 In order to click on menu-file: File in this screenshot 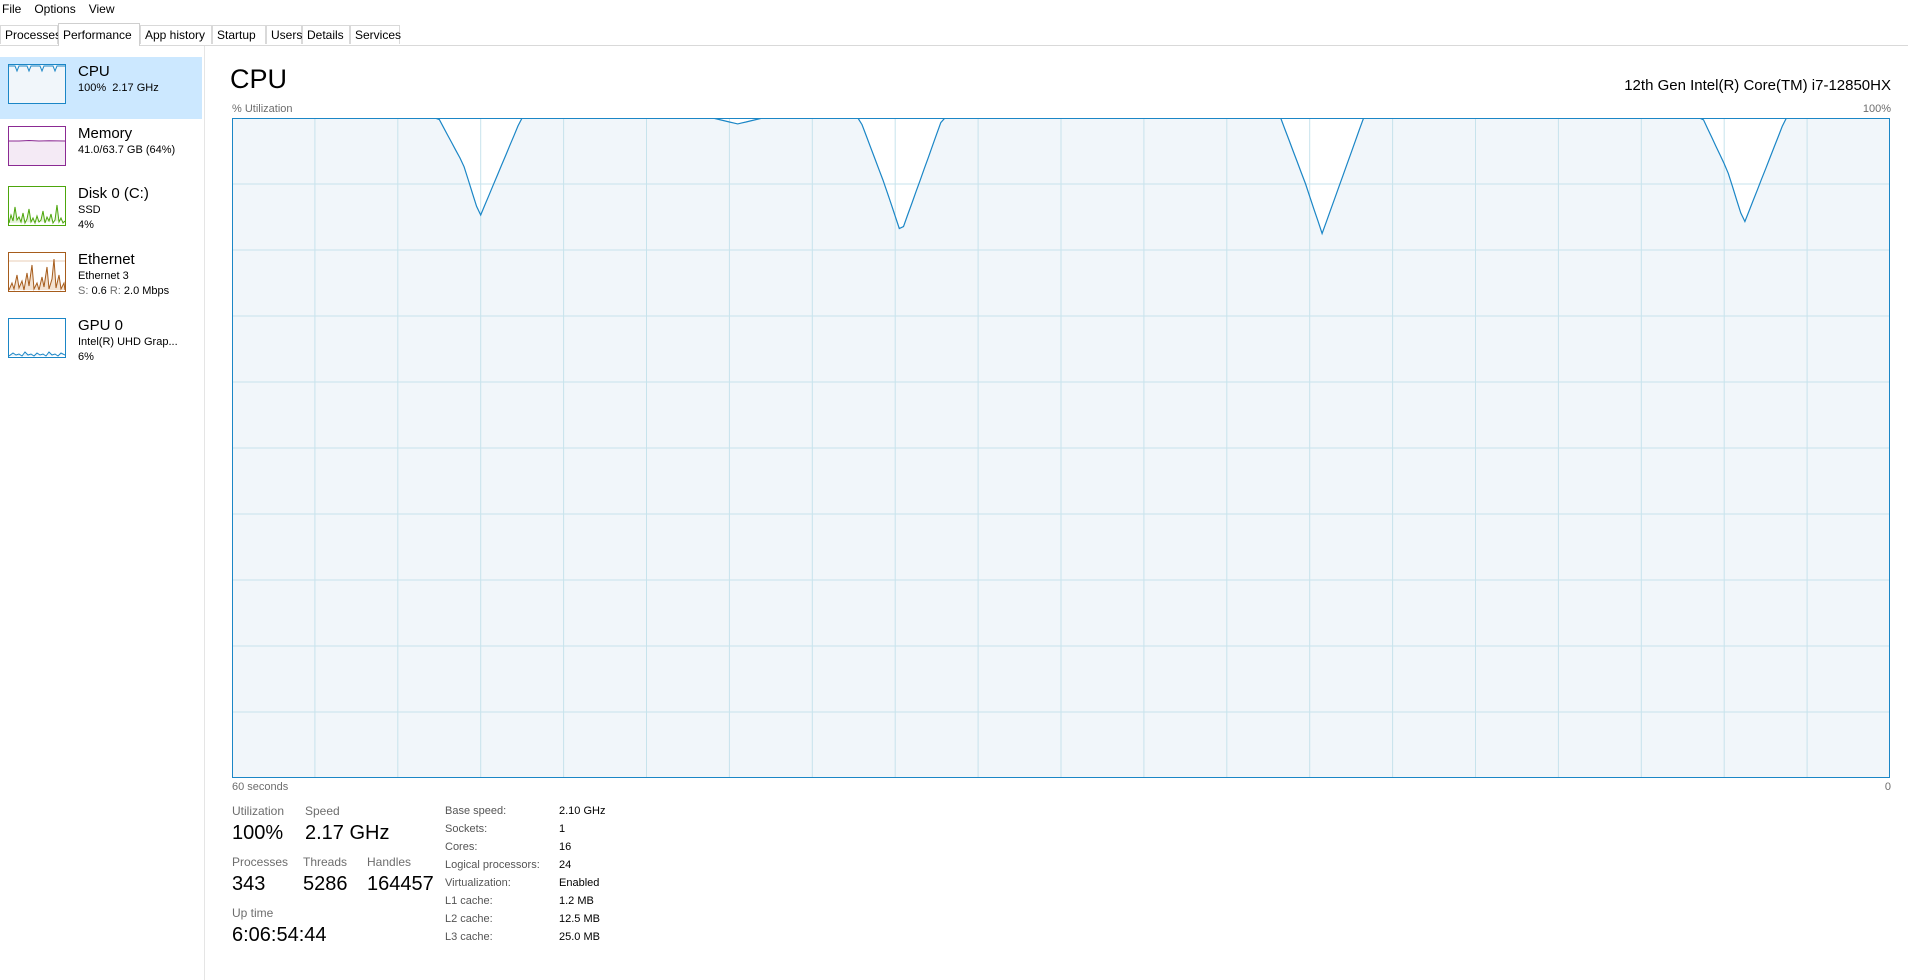, I will do `click(13, 9)`.